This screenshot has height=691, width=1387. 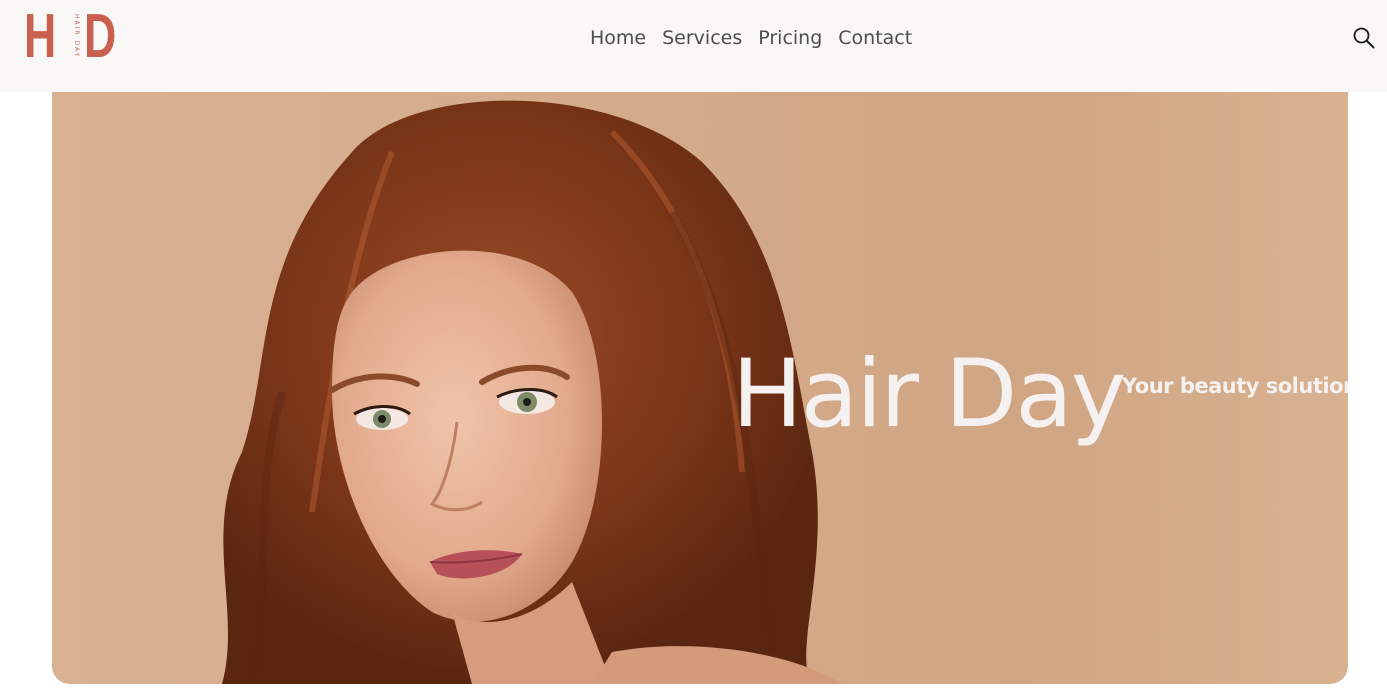 What do you see at coordinates (929, 394) in the screenshot?
I see `hero-title: Hair Day` at bounding box center [929, 394].